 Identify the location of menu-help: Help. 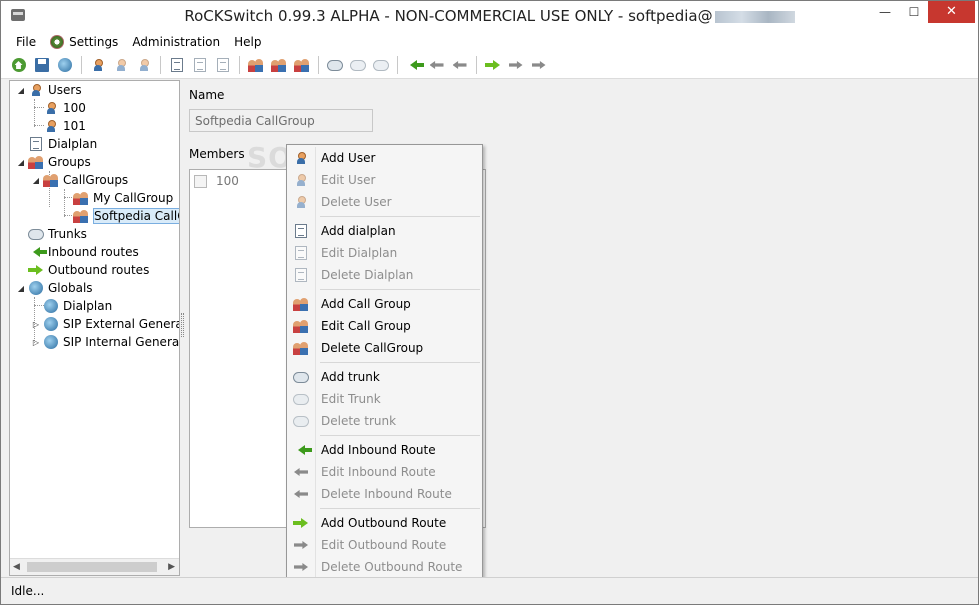
(247, 41).